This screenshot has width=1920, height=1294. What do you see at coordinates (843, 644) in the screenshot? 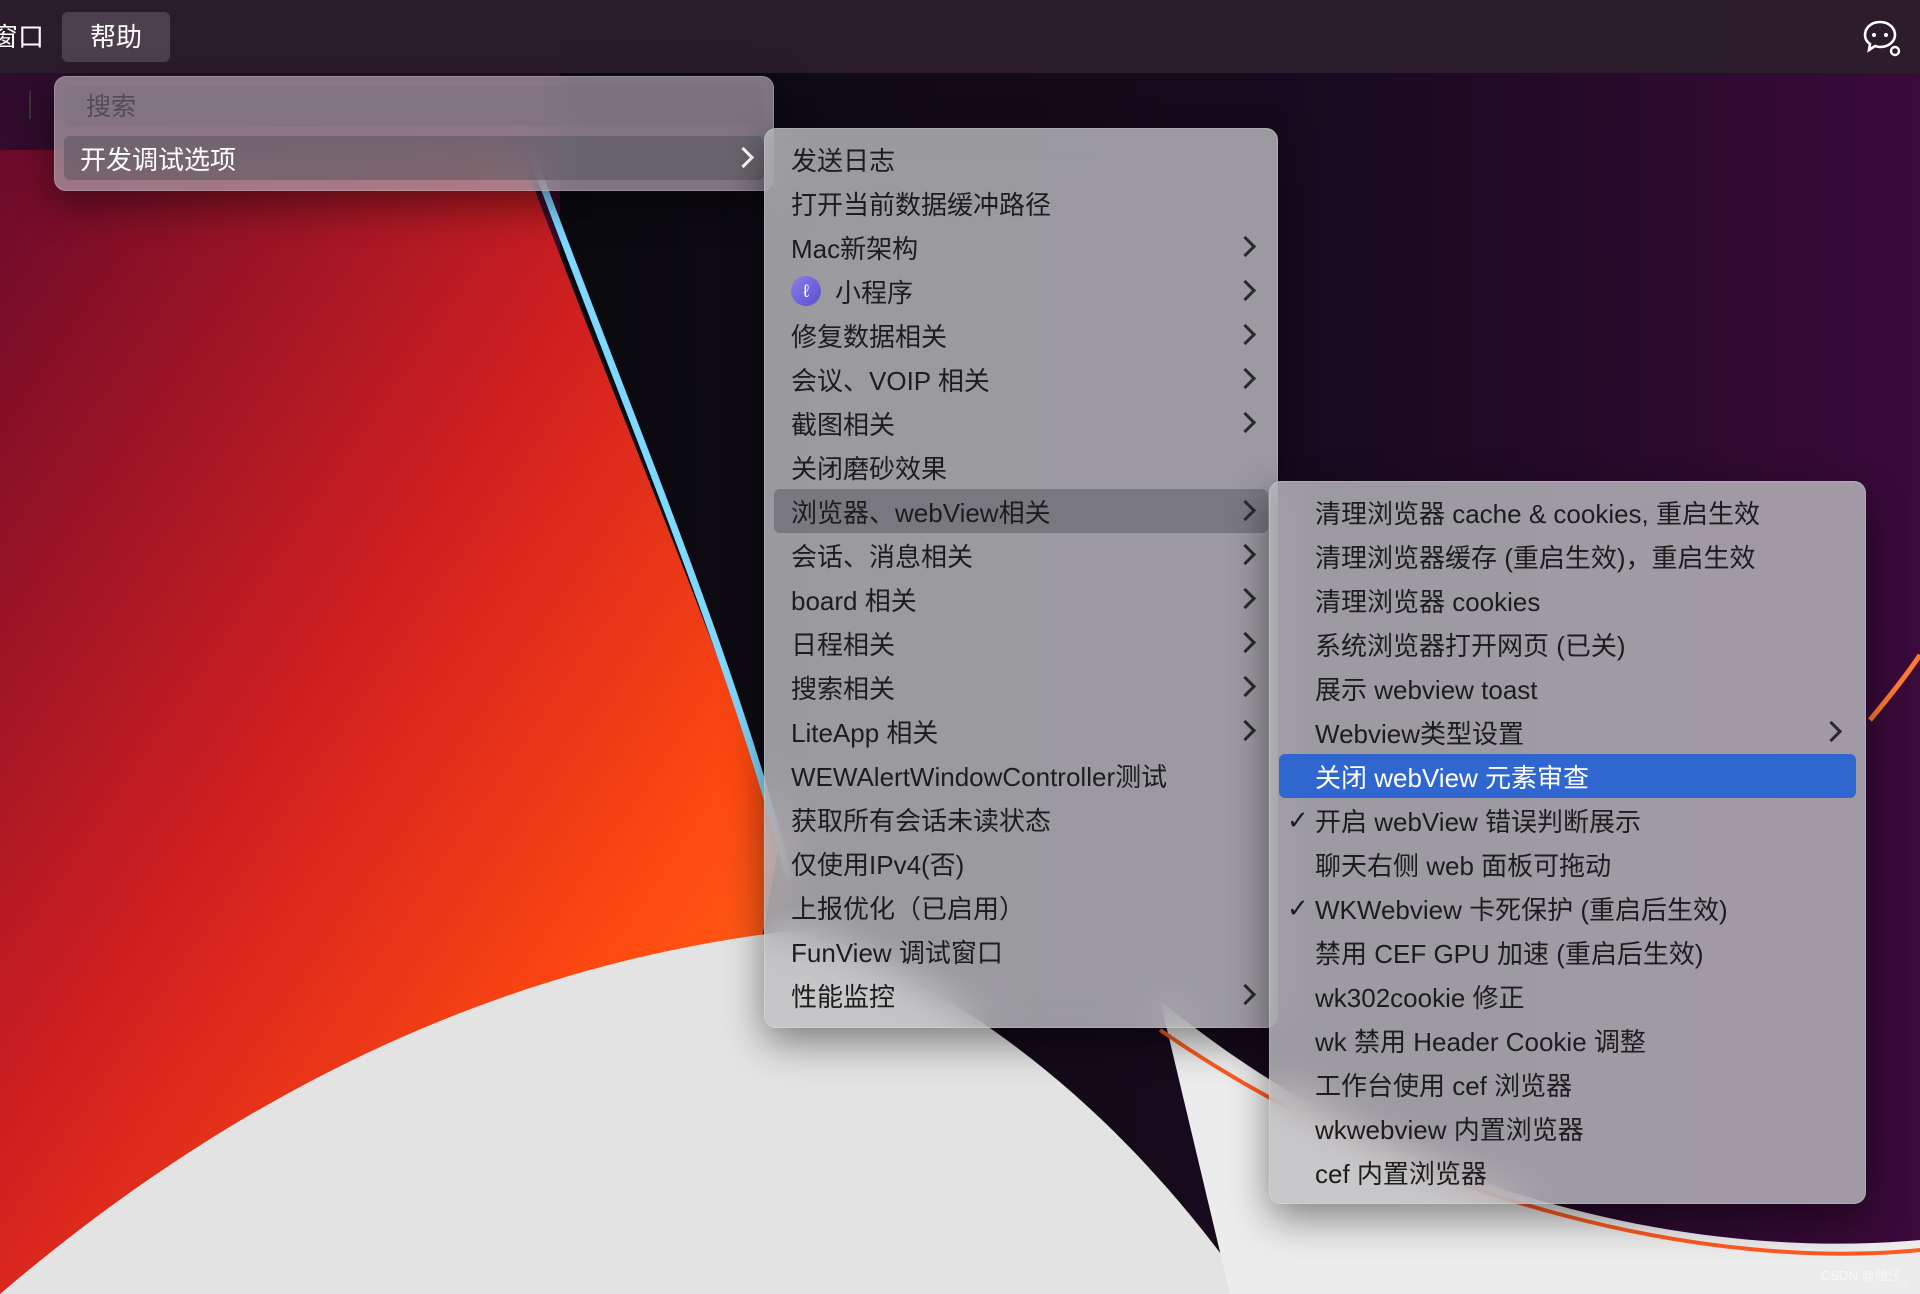
I see `menu-item-label: 日程相关` at bounding box center [843, 644].